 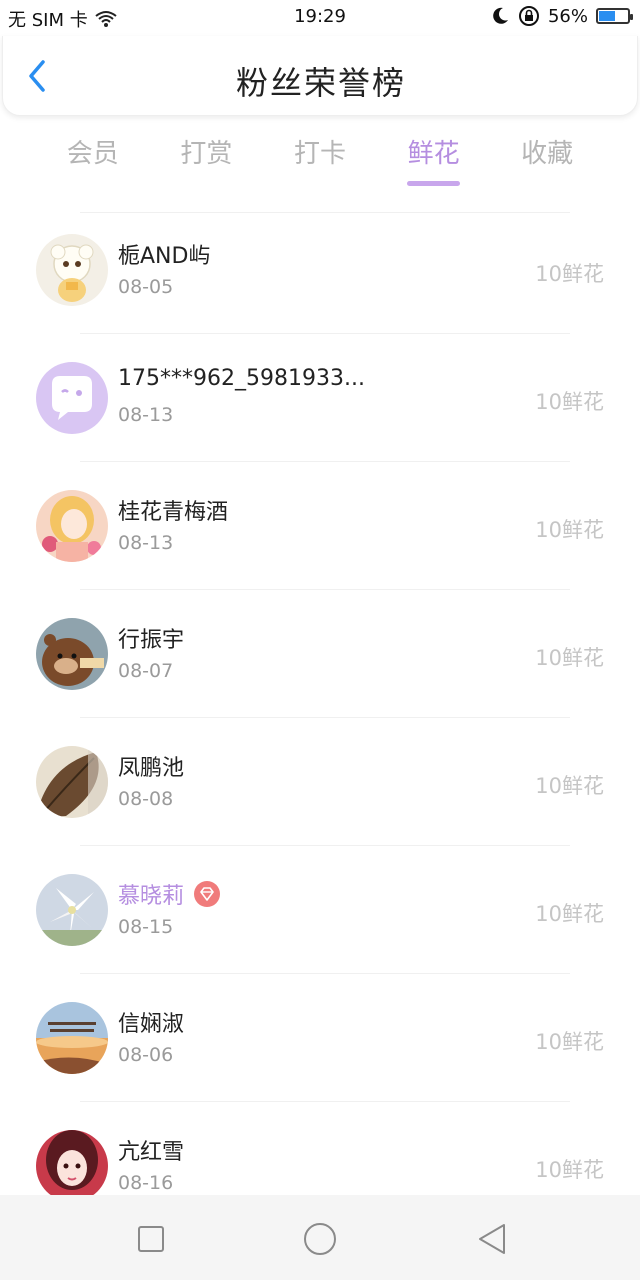 I want to click on rotation-lock-icon, so click(x=528, y=16).